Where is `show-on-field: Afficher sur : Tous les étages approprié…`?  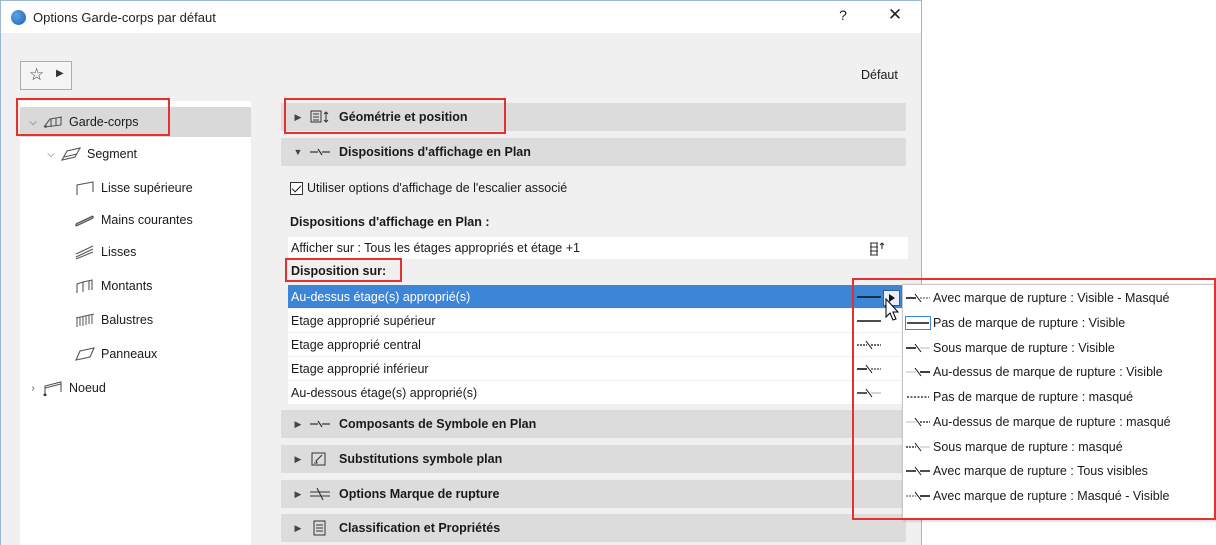
show-on-field: Afficher sur : Tous les étages approprié… is located at coordinates (598, 248).